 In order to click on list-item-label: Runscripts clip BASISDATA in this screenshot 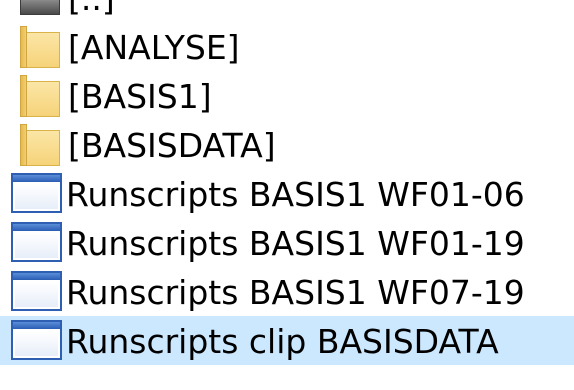, I will do `click(282, 341)`.